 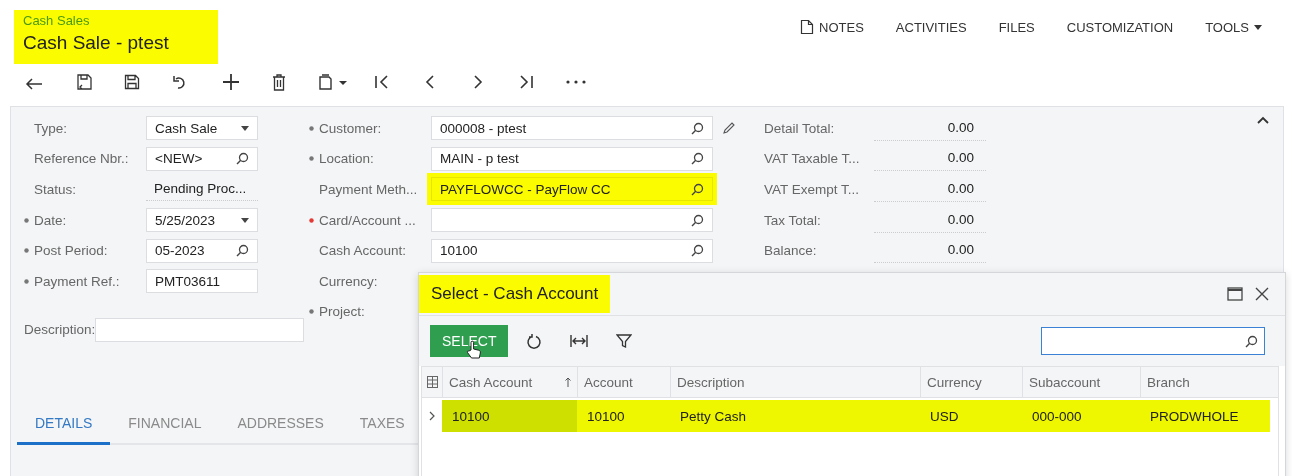 I want to click on trash-icon, so click(x=279, y=82).